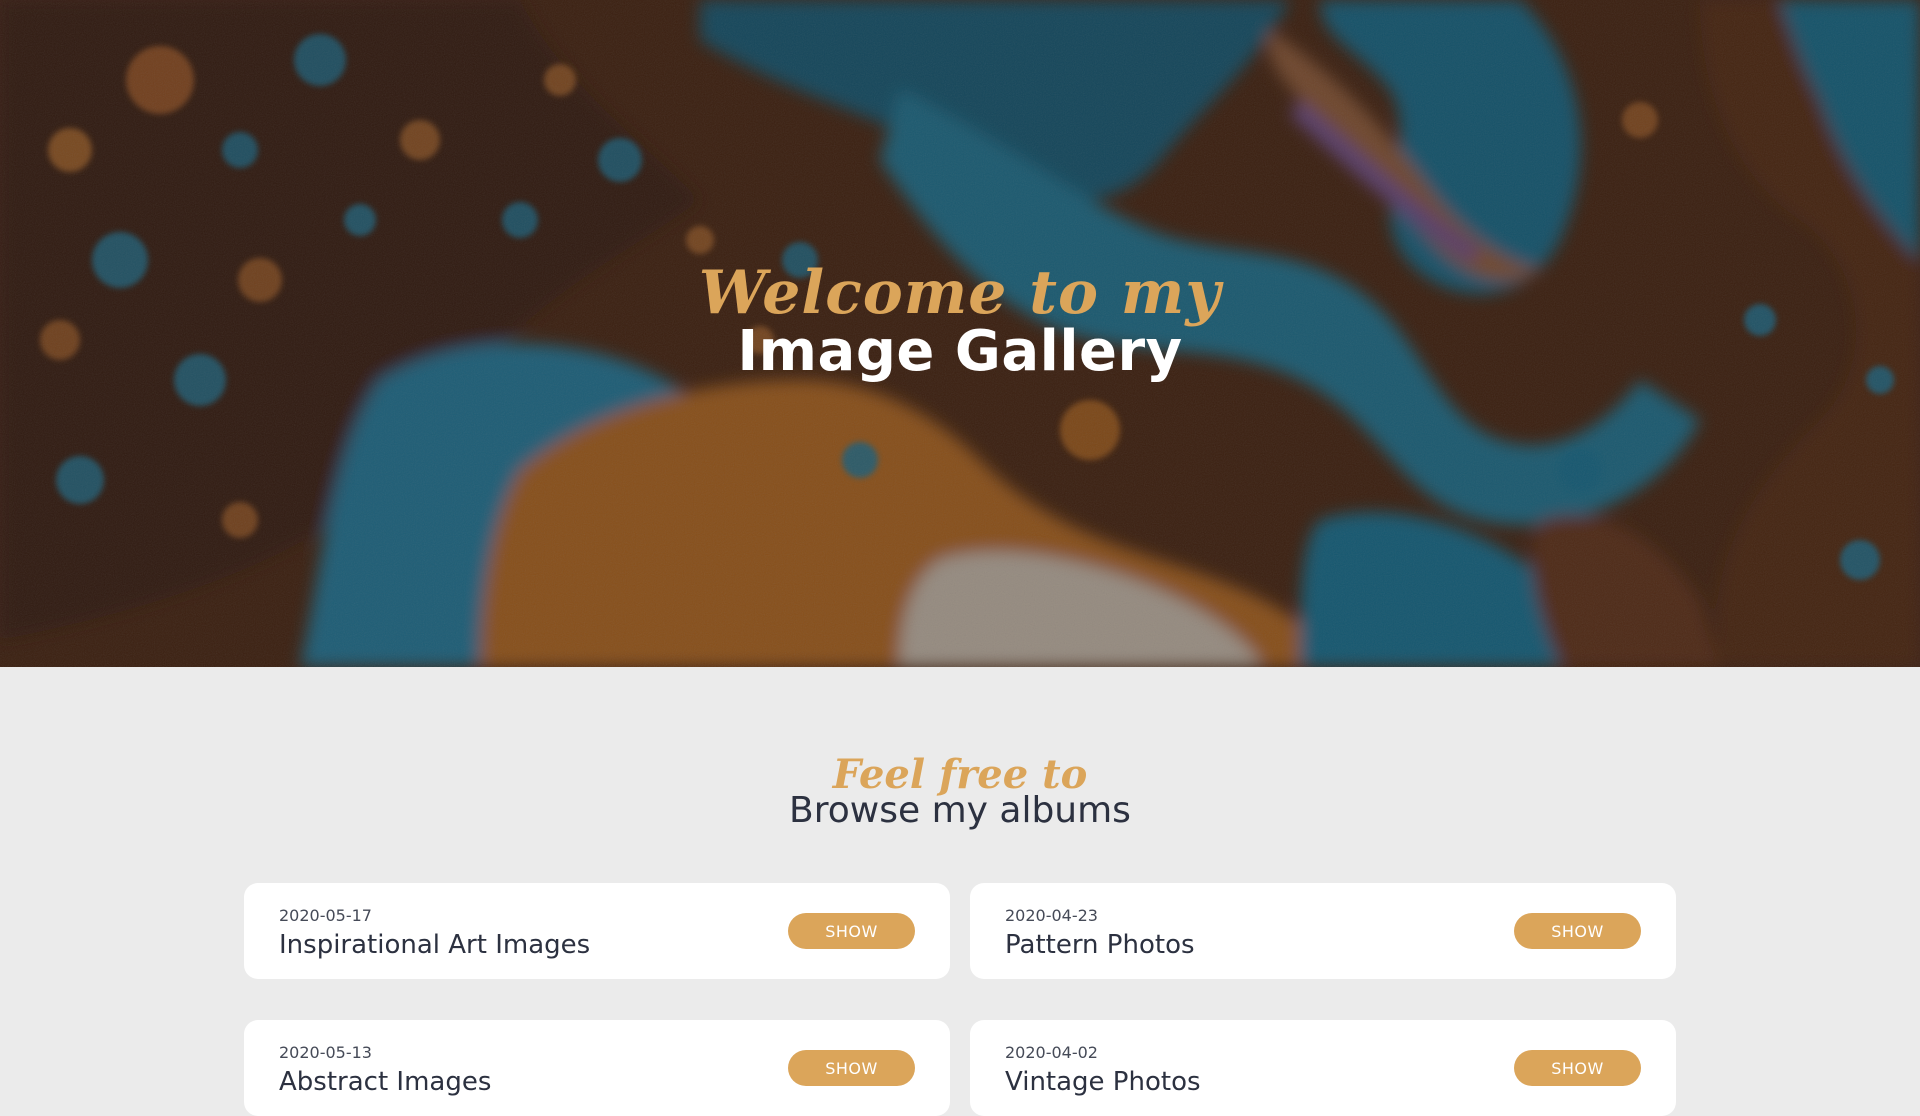 Image resolution: width=1920 pixels, height=1116 pixels. Describe the element at coordinates (1051, 1052) in the screenshot. I see `album-date: 2020-04-02` at that location.